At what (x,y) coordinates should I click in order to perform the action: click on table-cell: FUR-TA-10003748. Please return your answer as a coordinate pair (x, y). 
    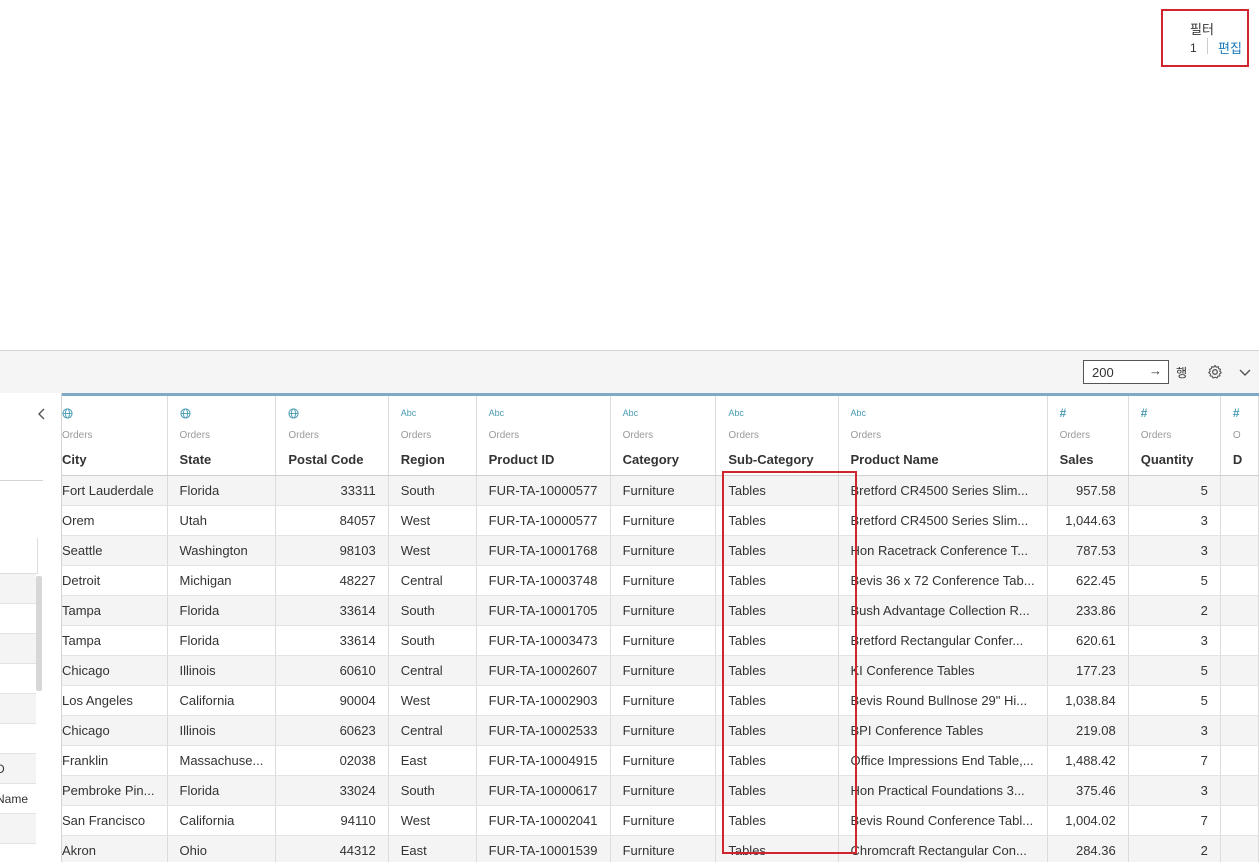
    Looking at the image, I should click on (543, 580).